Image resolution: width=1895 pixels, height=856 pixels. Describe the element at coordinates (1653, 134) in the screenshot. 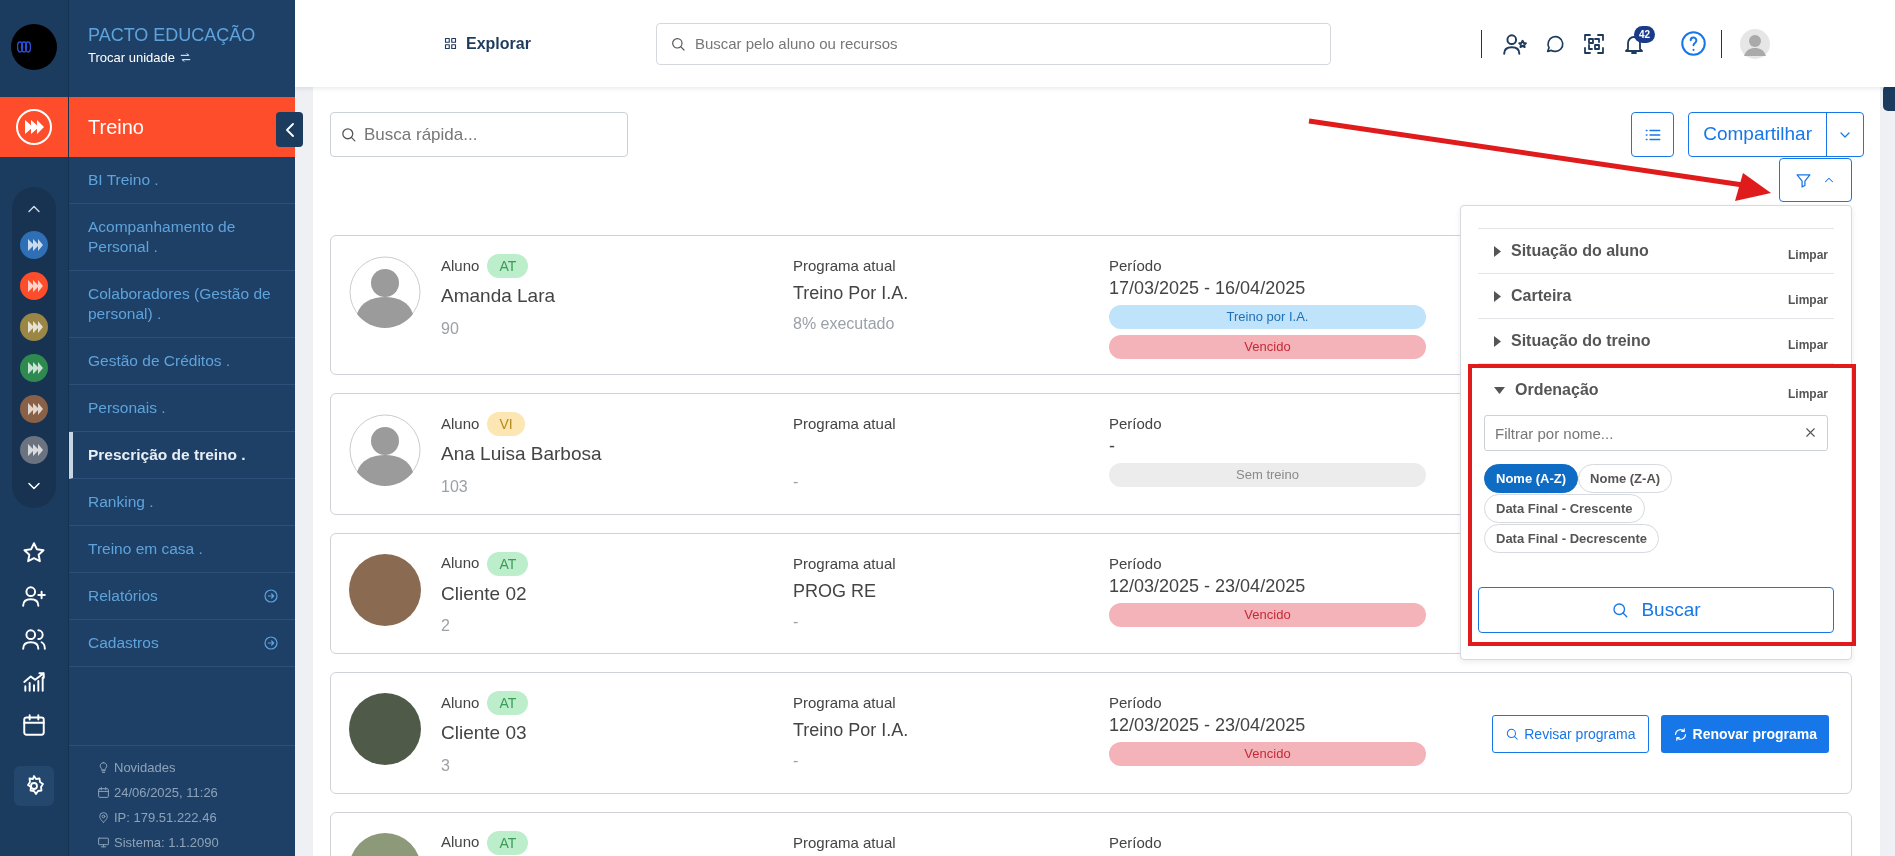

I see `list-view-button` at that location.